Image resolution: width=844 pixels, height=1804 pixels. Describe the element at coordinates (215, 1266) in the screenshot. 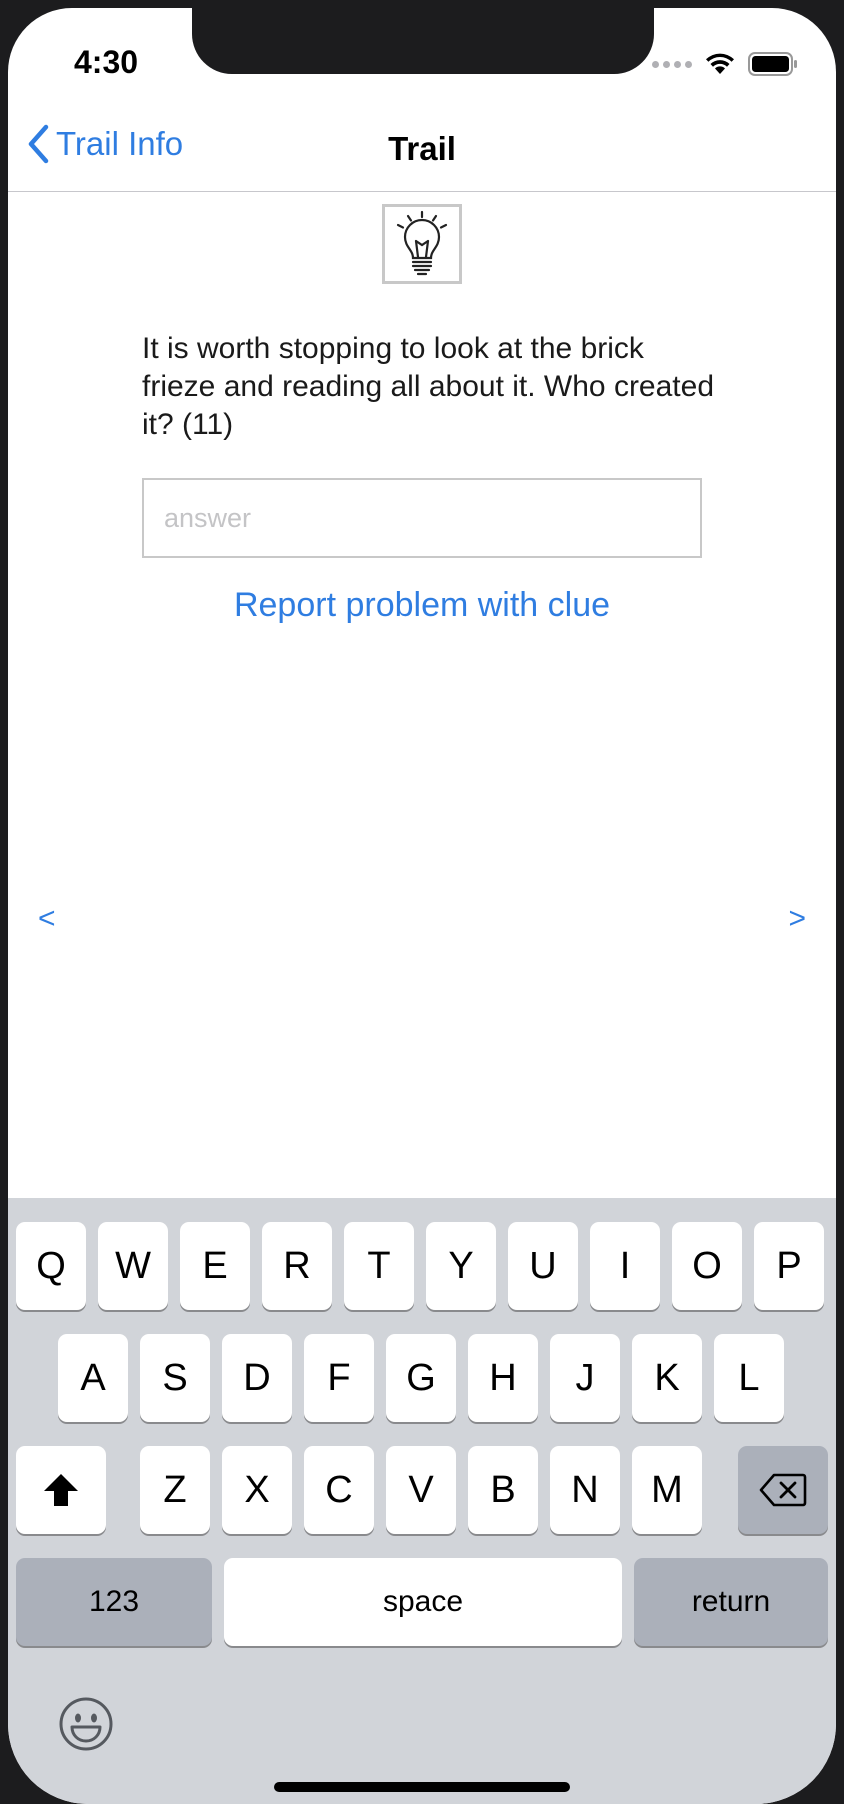

I see `key-e: E` at that location.